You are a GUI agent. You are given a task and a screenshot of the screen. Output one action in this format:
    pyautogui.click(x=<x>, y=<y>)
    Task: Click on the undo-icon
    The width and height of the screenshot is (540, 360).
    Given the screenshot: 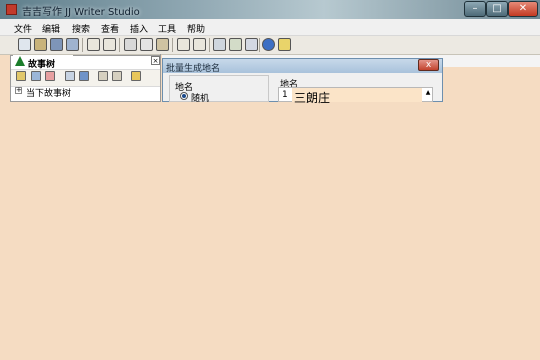 What is the action you would take?
    pyautogui.click(x=93, y=44)
    